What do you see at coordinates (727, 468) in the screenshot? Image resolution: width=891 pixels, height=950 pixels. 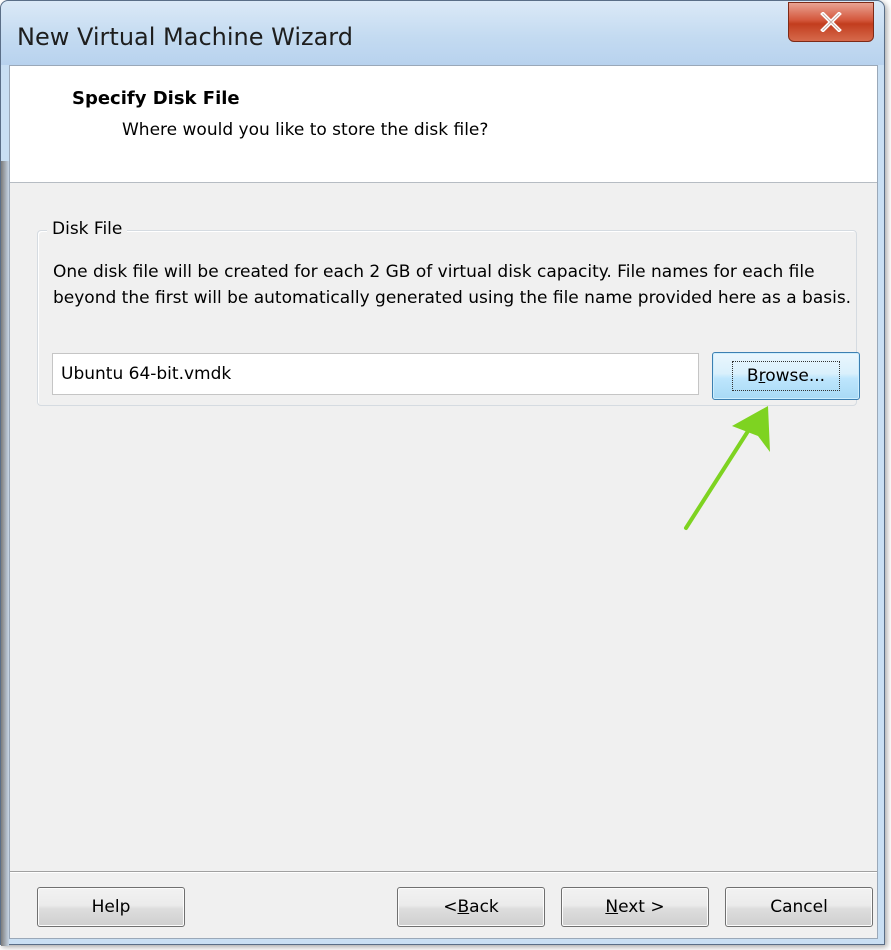 I see `green-arrow-icon` at bounding box center [727, 468].